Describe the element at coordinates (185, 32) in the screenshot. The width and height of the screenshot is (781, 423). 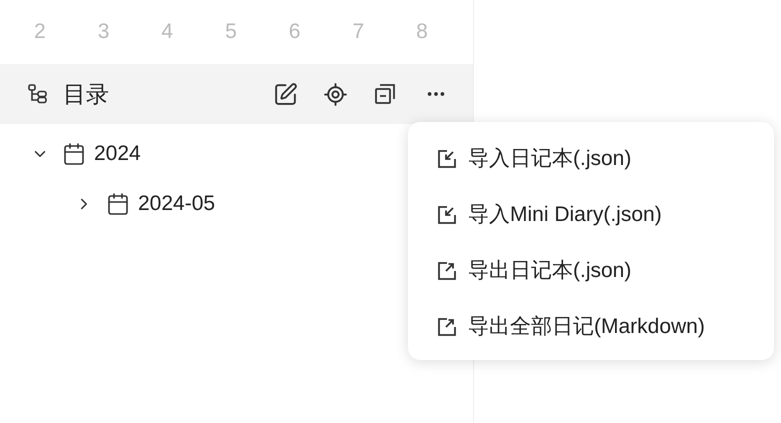
I see `calendar-day: 4` at that location.